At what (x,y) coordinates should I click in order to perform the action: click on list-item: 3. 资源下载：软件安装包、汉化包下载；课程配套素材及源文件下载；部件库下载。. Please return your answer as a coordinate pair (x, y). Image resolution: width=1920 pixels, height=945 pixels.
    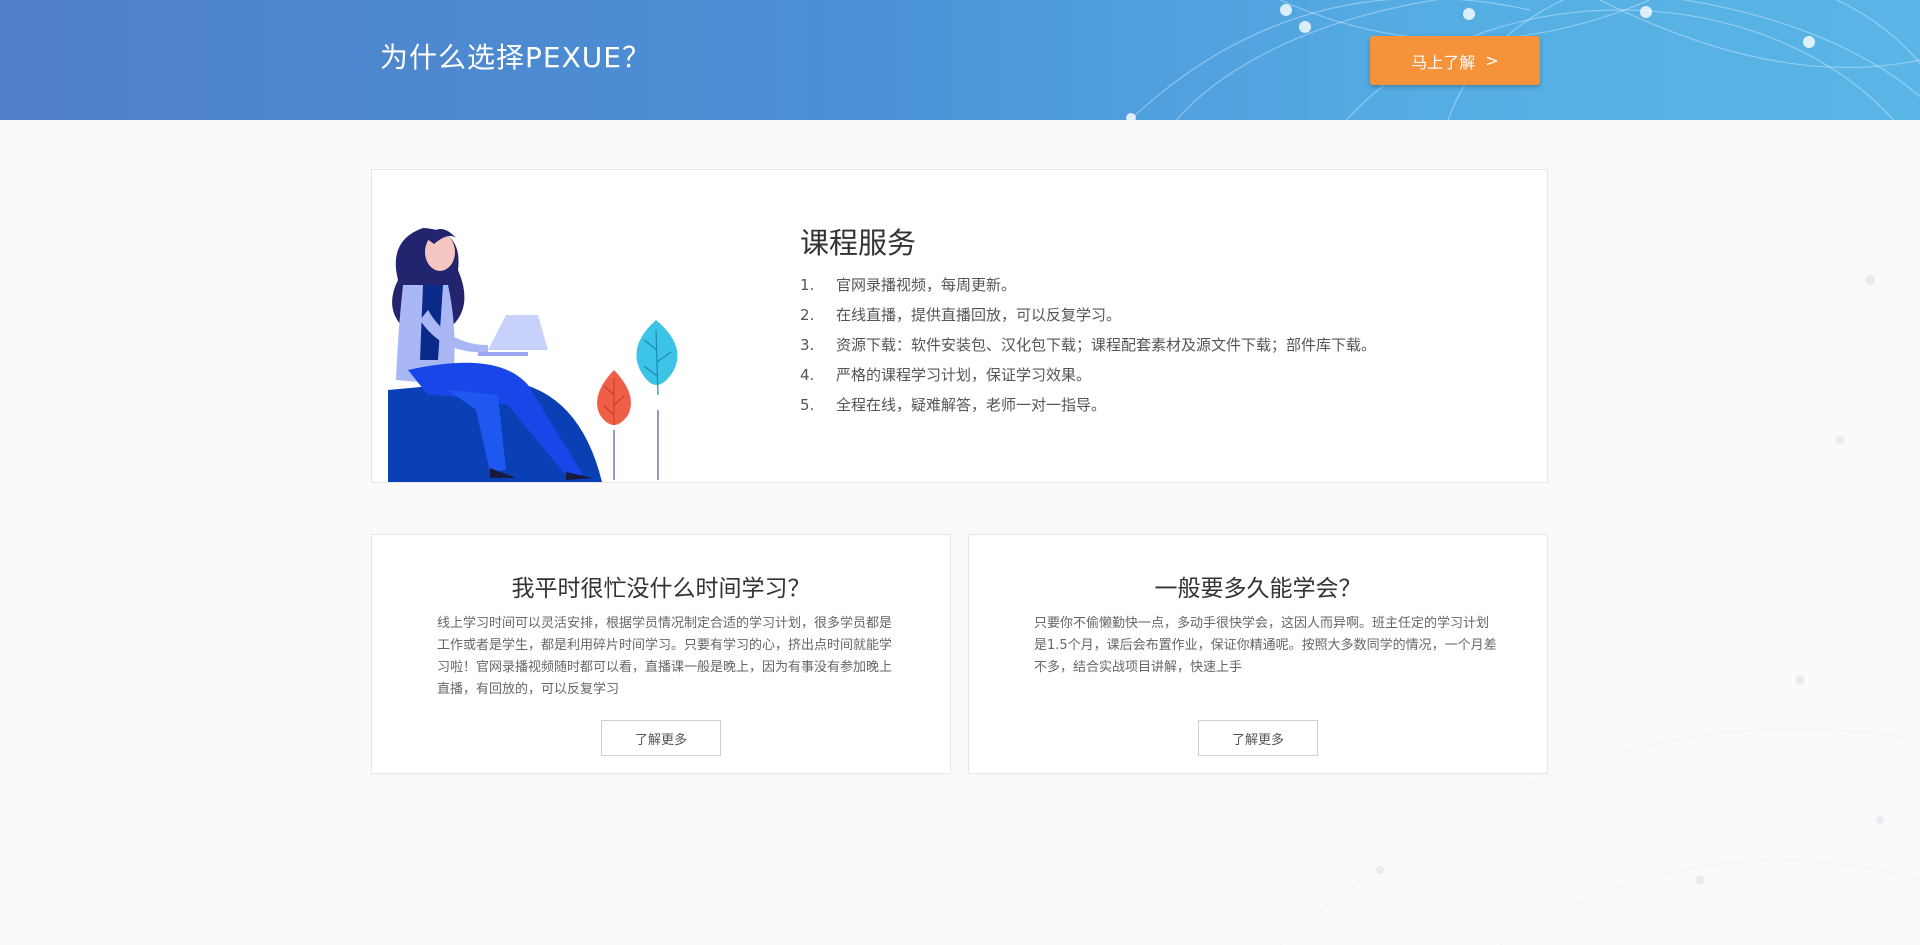
    Looking at the image, I should click on (1088, 345).